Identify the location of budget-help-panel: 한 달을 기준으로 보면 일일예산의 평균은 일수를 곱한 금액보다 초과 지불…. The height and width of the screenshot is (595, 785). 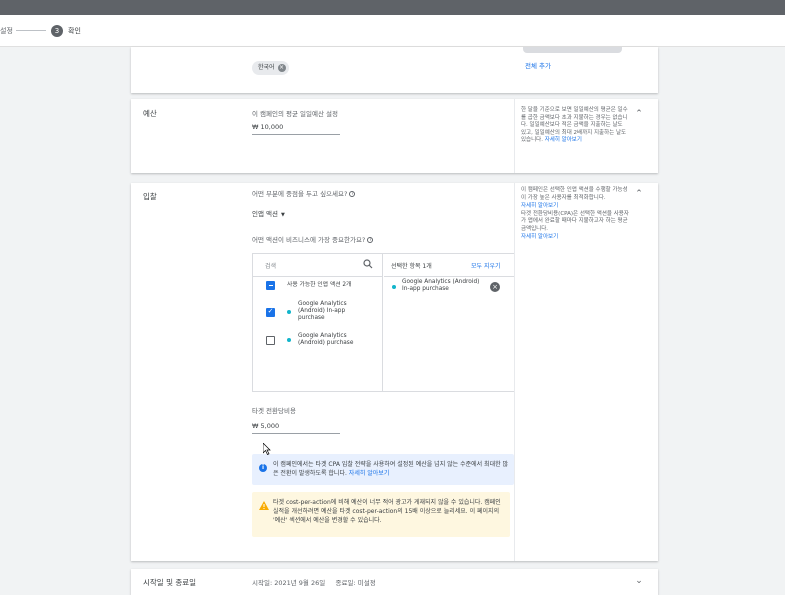
(575, 126).